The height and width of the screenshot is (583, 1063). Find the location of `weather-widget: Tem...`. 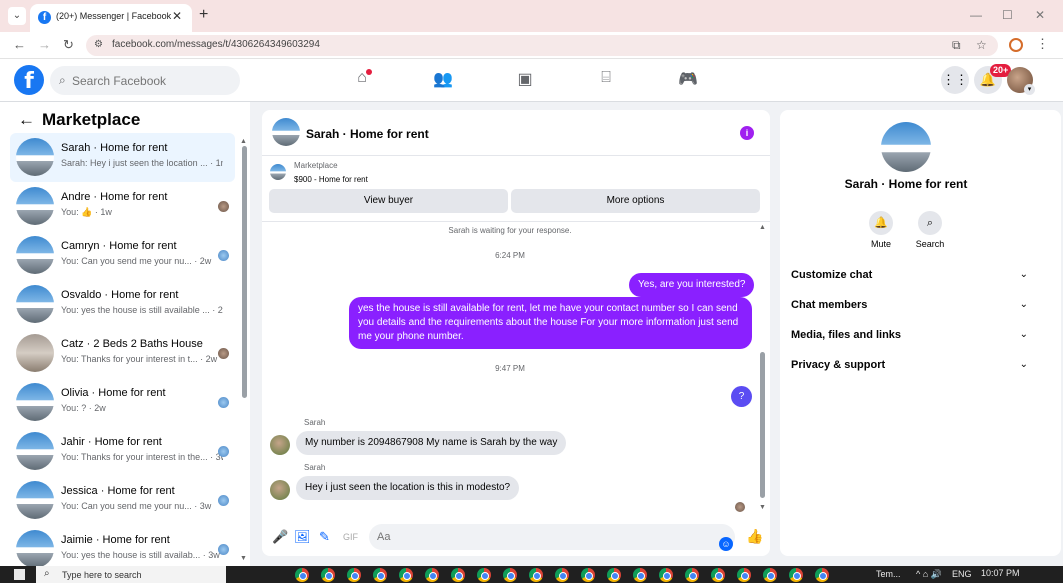

weather-widget: Tem... is located at coordinates (888, 574).